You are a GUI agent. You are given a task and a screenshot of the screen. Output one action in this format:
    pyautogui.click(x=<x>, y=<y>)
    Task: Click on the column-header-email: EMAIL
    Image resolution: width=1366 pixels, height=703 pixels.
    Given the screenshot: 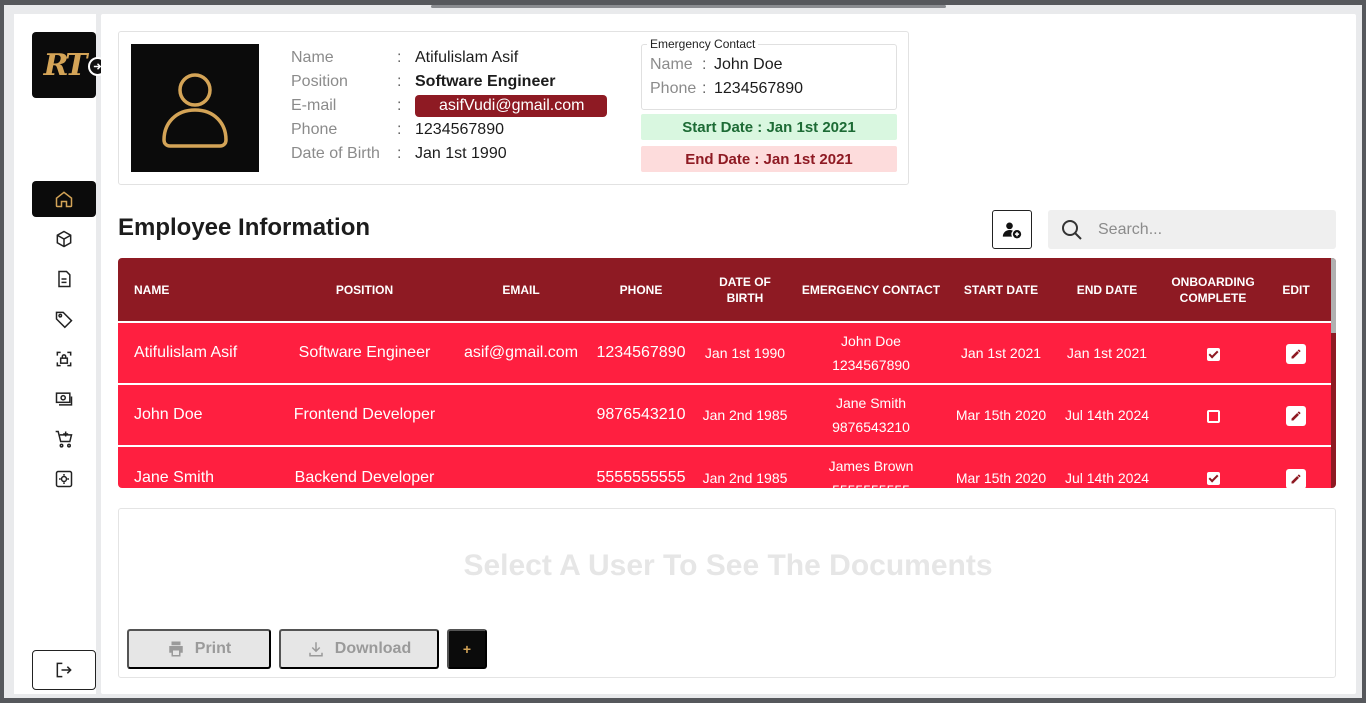 What is the action you would take?
    pyautogui.click(x=521, y=290)
    